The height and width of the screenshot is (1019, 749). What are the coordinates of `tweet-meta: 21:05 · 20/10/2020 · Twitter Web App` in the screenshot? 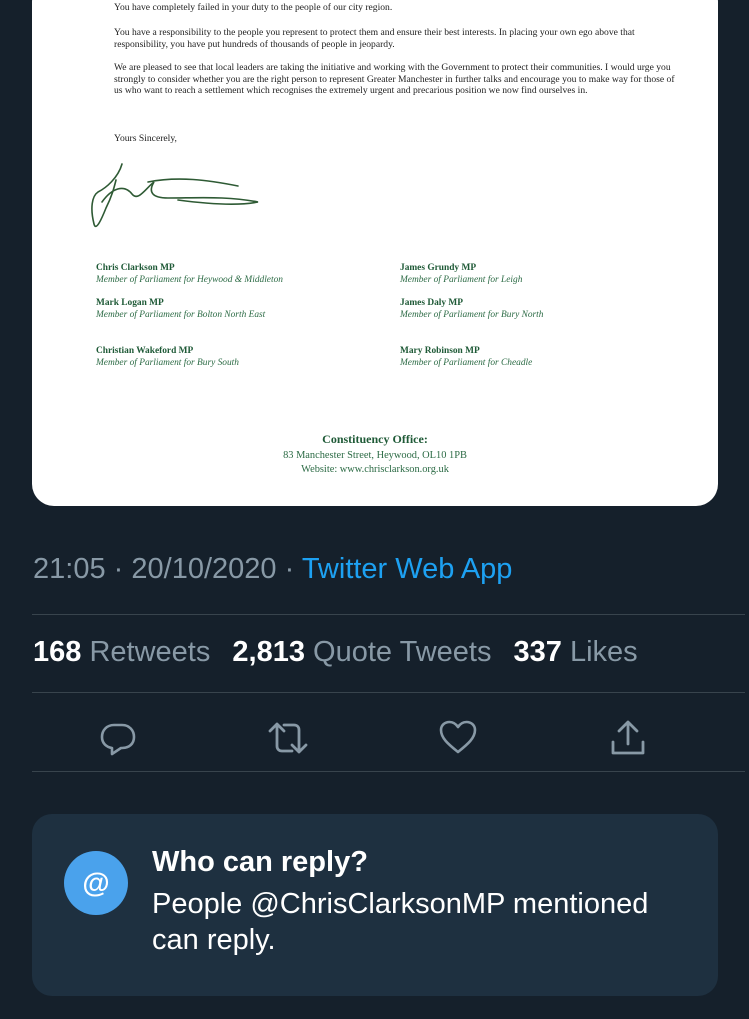 It's located at (272, 569).